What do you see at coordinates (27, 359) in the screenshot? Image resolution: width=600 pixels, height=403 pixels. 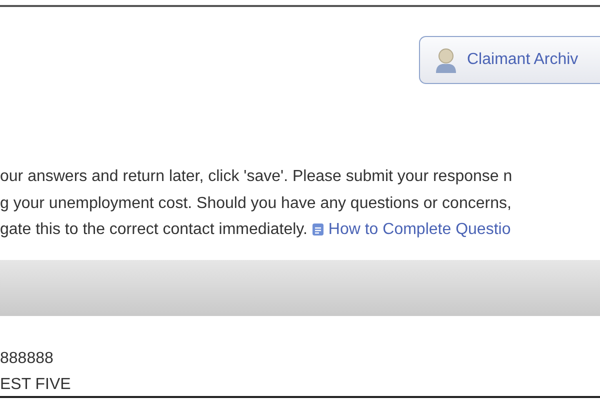 I see `detail-text: 888888` at bounding box center [27, 359].